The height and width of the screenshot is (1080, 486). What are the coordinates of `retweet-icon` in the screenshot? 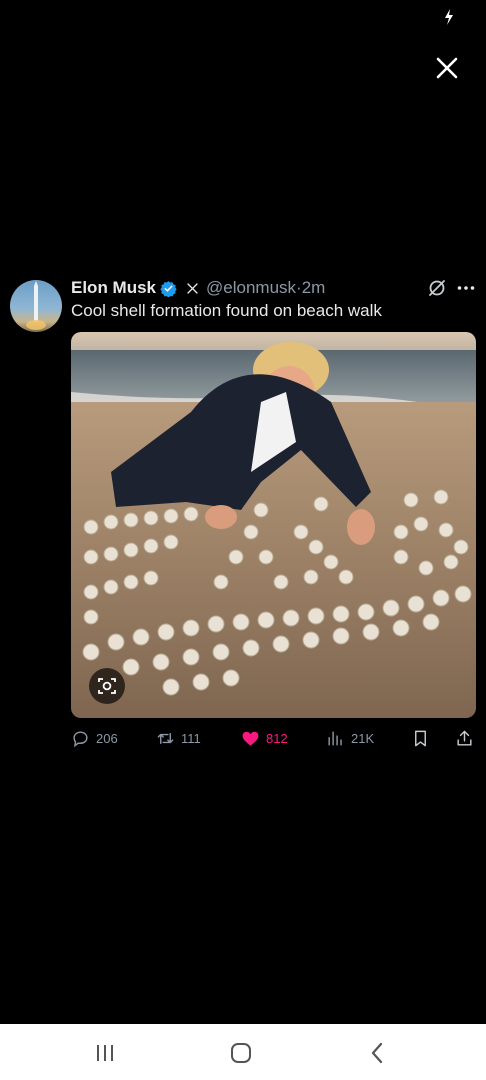 It's located at (165, 738).